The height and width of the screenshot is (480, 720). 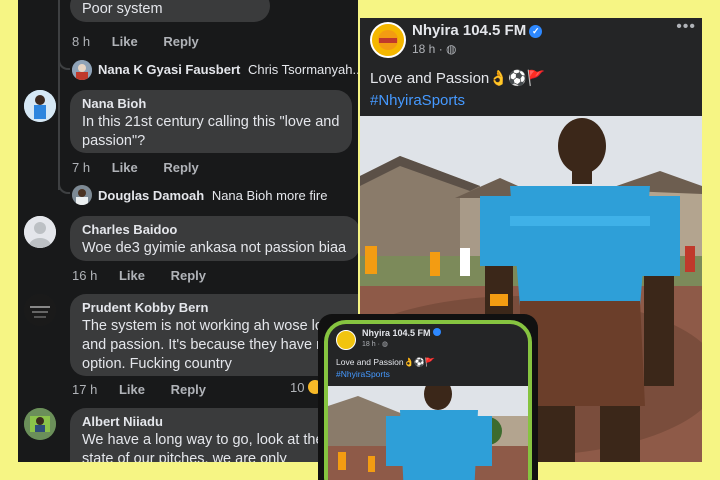 I want to click on comment-actions: 8 h Like Reply, so click(x=146, y=41).